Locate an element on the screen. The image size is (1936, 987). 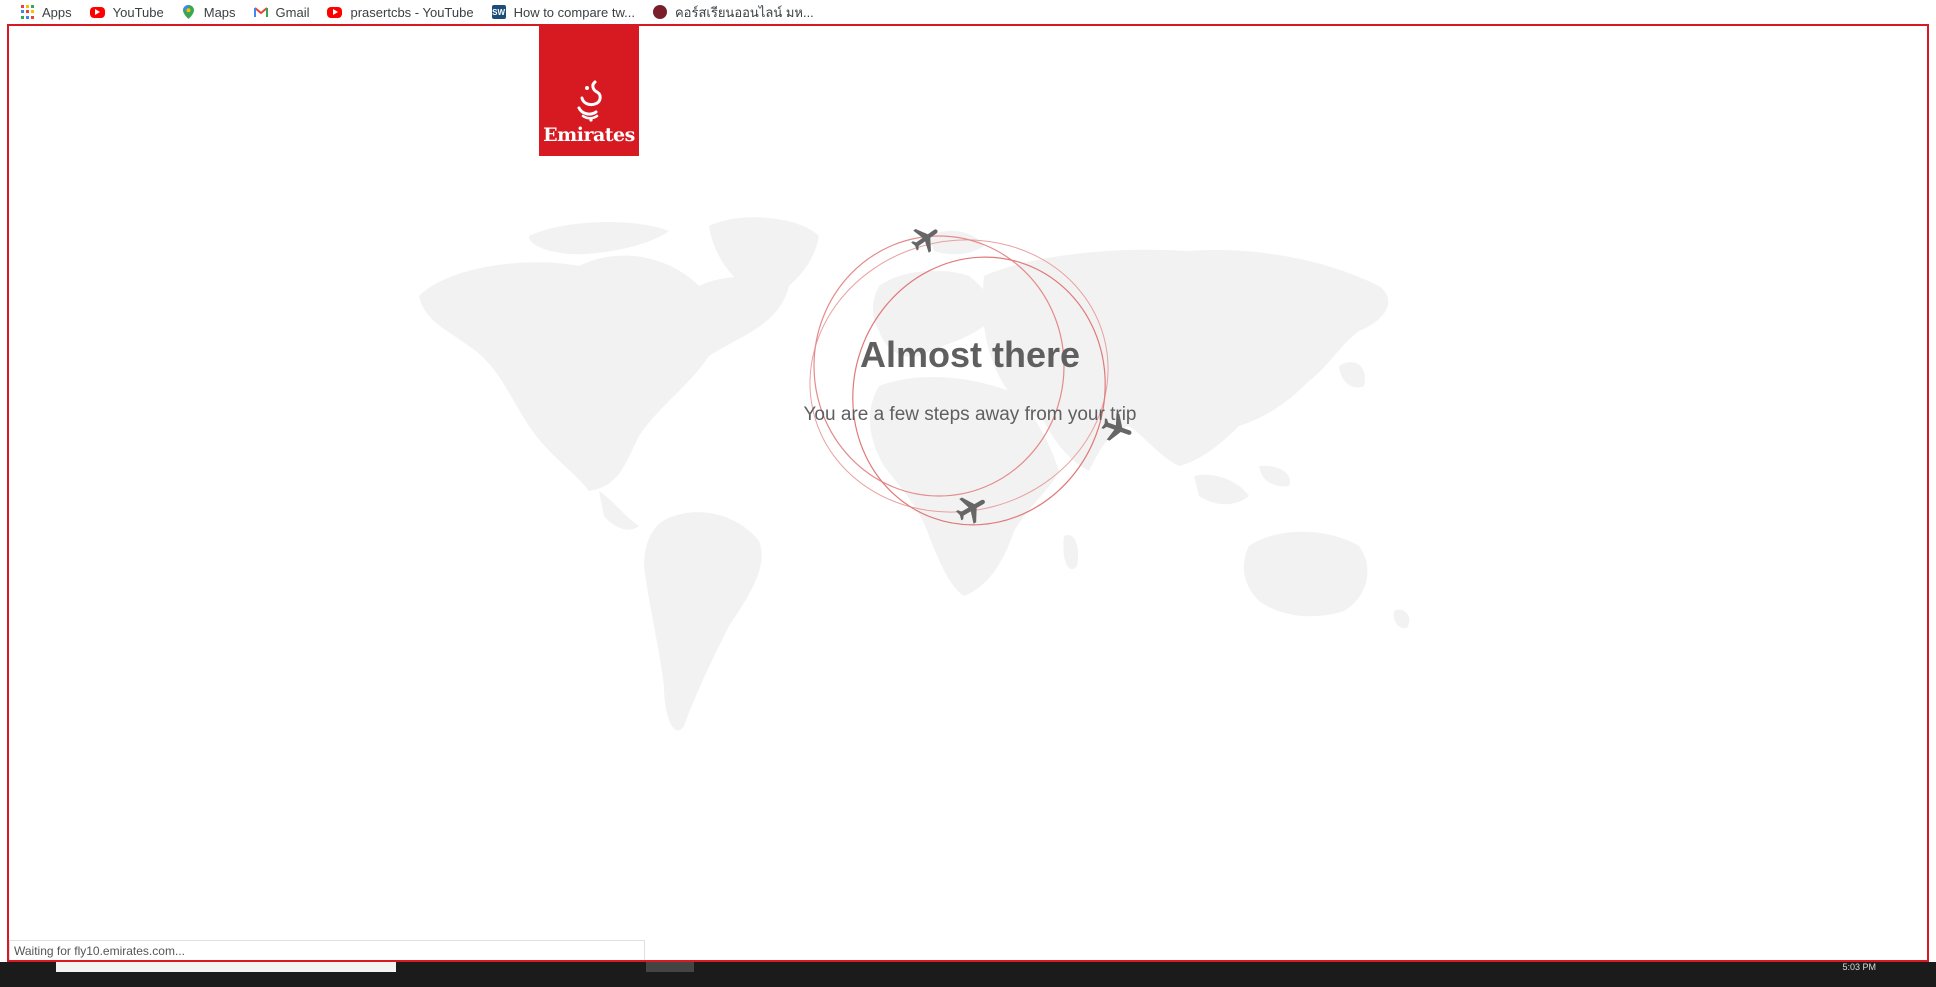
sw-icon: SW is located at coordinates (498, 12).